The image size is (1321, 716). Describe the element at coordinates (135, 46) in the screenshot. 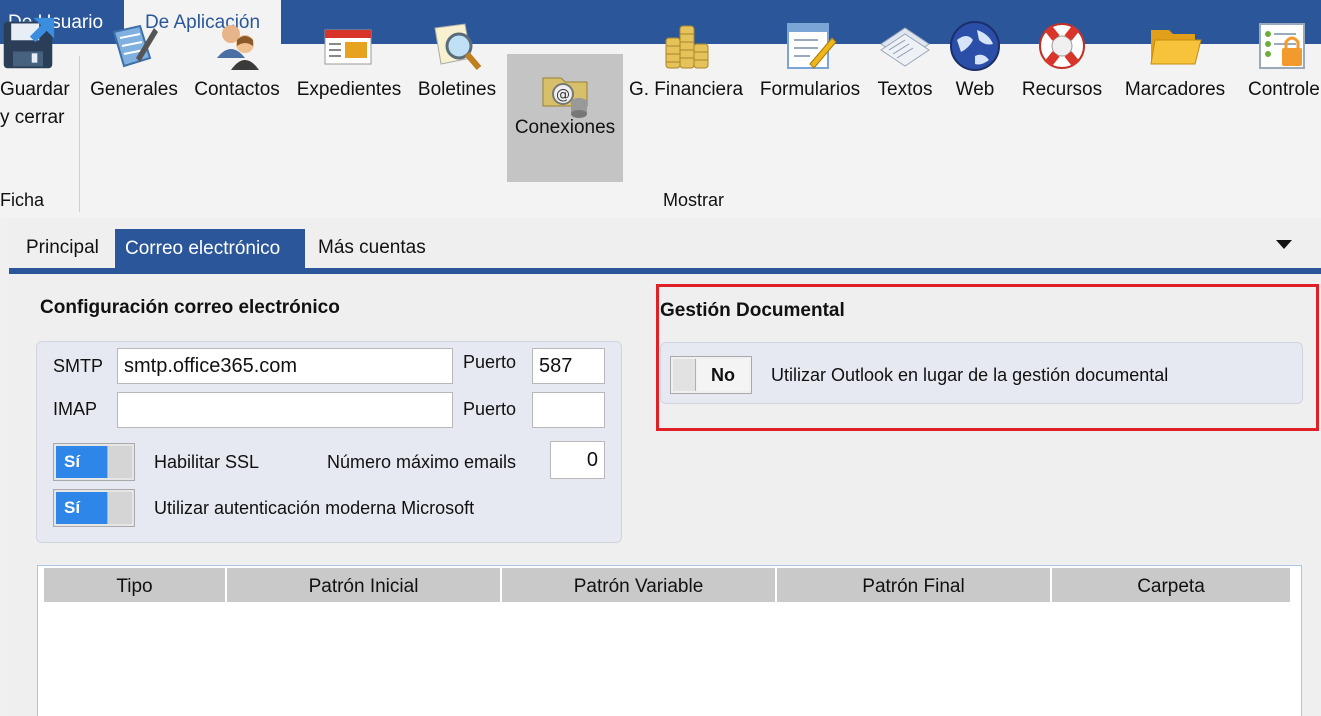

I see `generales-icon` at that location.